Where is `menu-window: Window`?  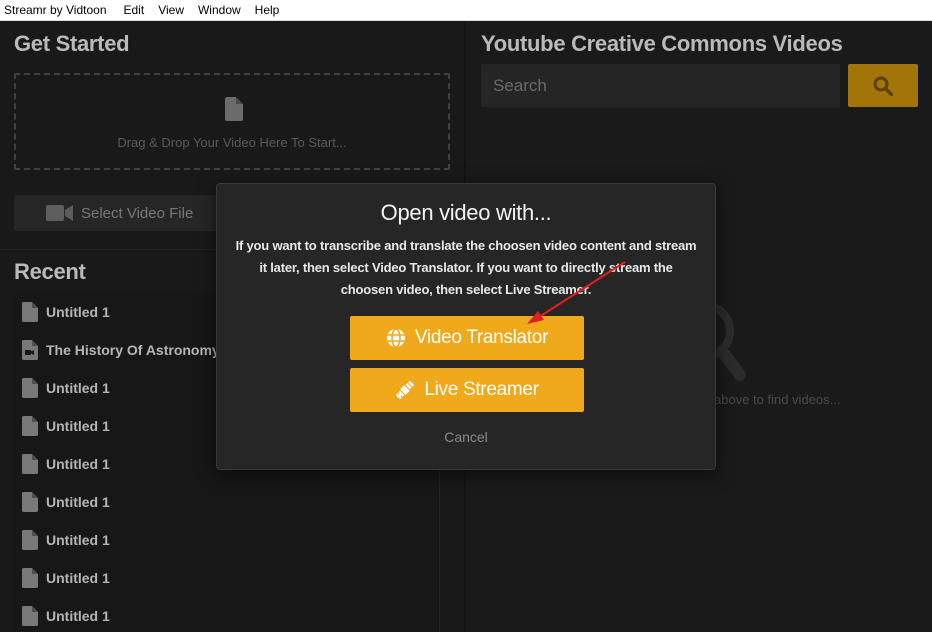
menu-window: Window is located at coordinates (219, 10).